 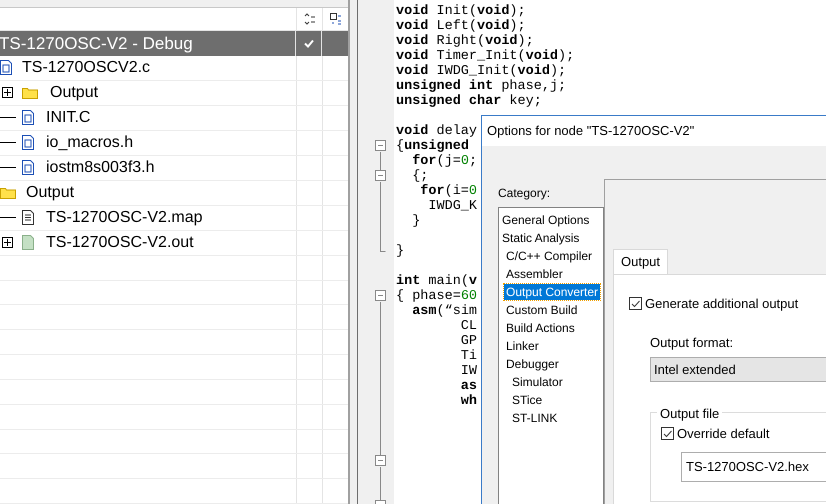 I want to click on tree-item: io_macros.h, so click(x=90, y=142).